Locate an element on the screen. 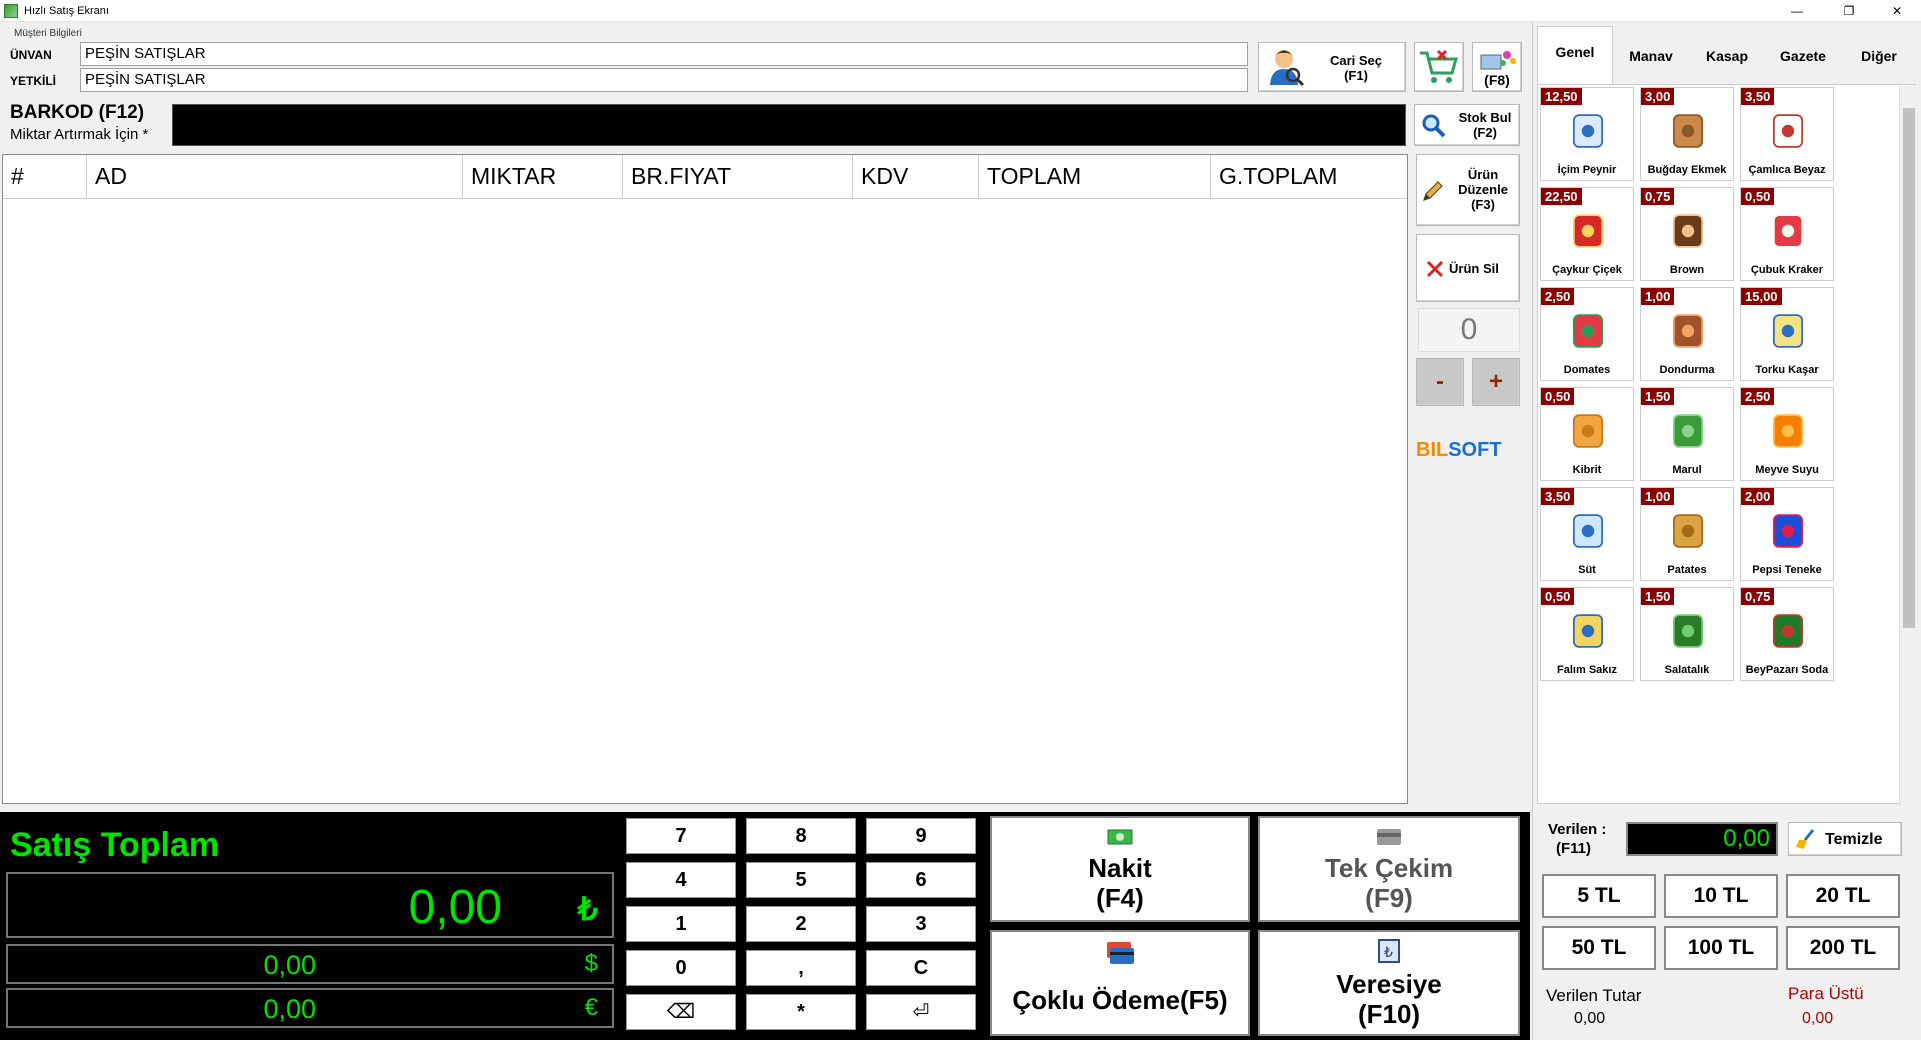 This screenshot has width=1921, height=1040. tab-diger: Diğer is located at coordinates (1879, 58).